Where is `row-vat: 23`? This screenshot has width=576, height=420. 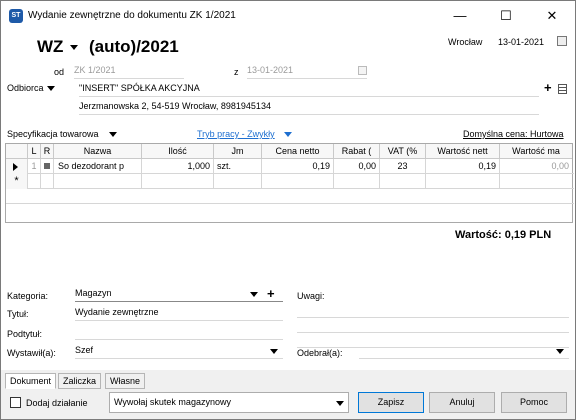 row-vat: 23 is located at coordinates (403, 166).